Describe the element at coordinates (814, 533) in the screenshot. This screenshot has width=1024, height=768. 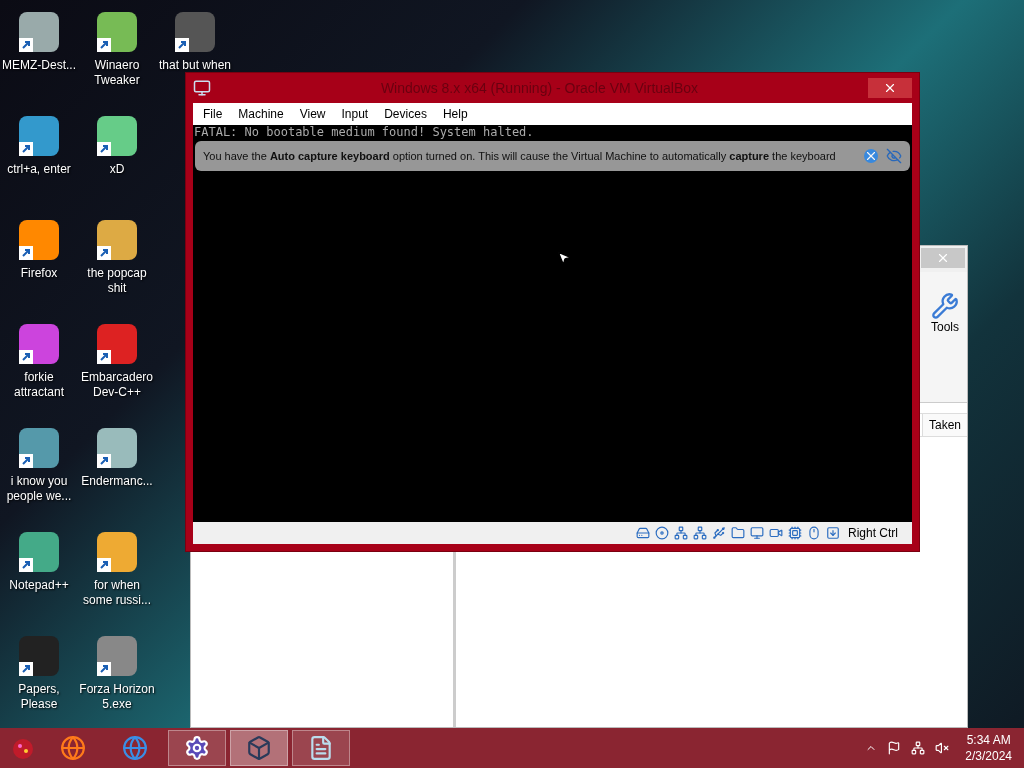
I see `mouse-icon` at that location.